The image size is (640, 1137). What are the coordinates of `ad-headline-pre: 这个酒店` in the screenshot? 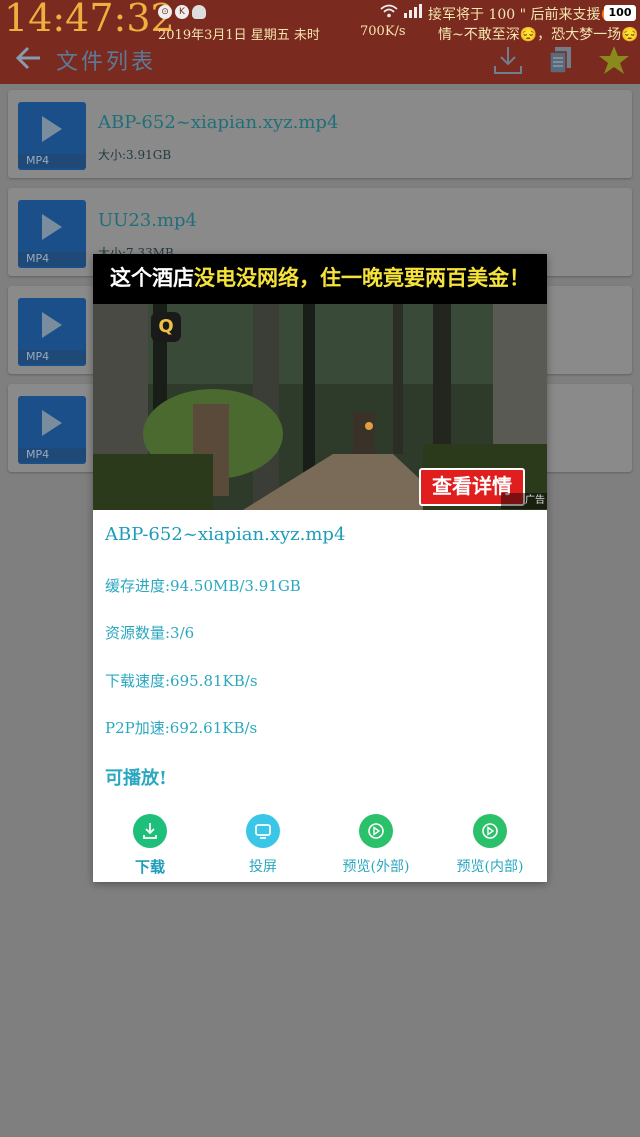 It's located at (152, 278).